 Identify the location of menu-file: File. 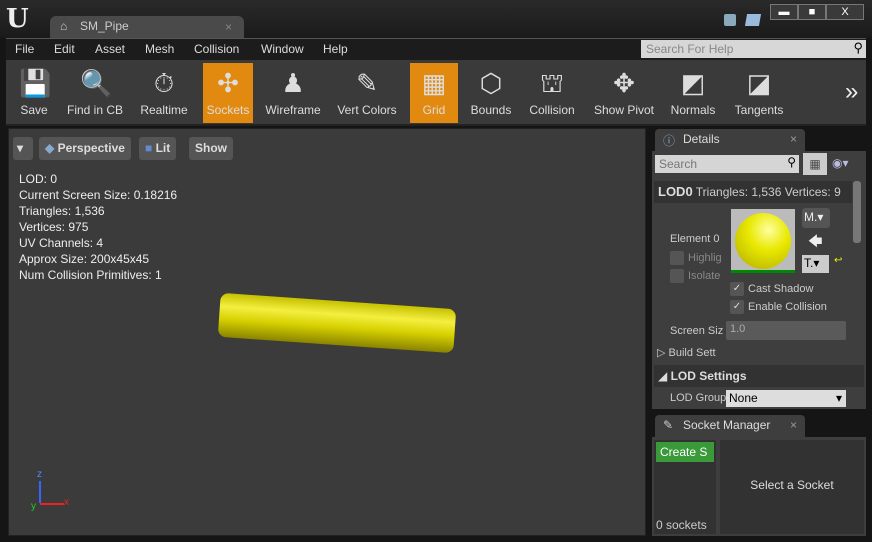
(24, 49).